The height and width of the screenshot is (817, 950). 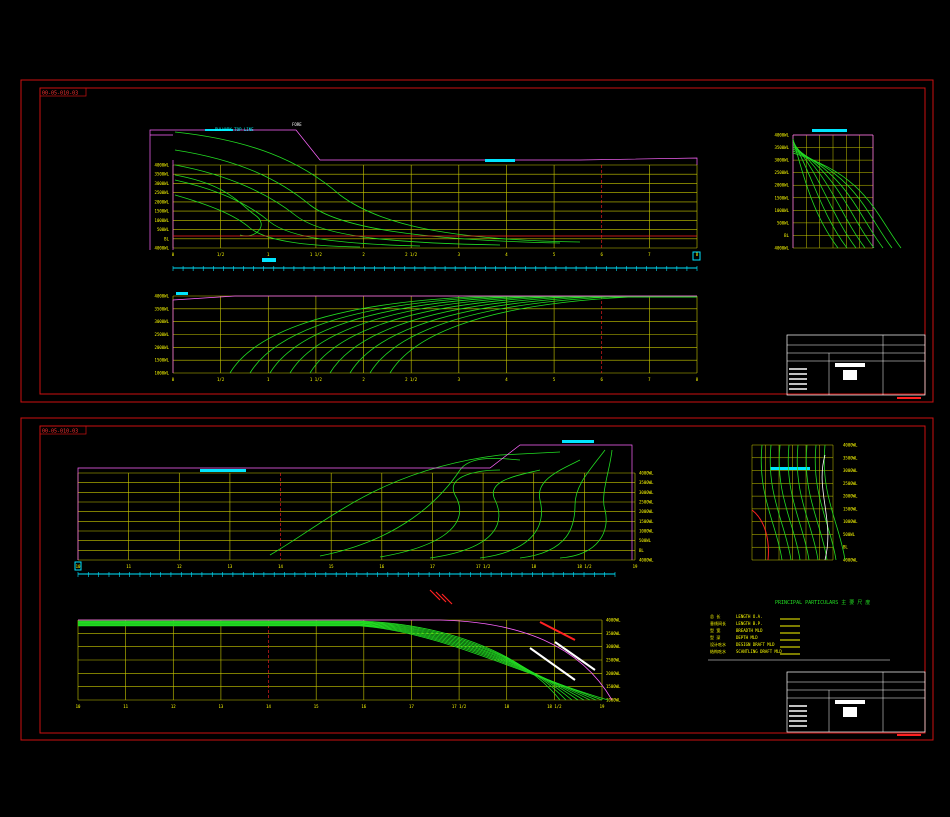 I want to click on particular-value: DESIGN DRAFT MLD, so click(x=755, y=644).